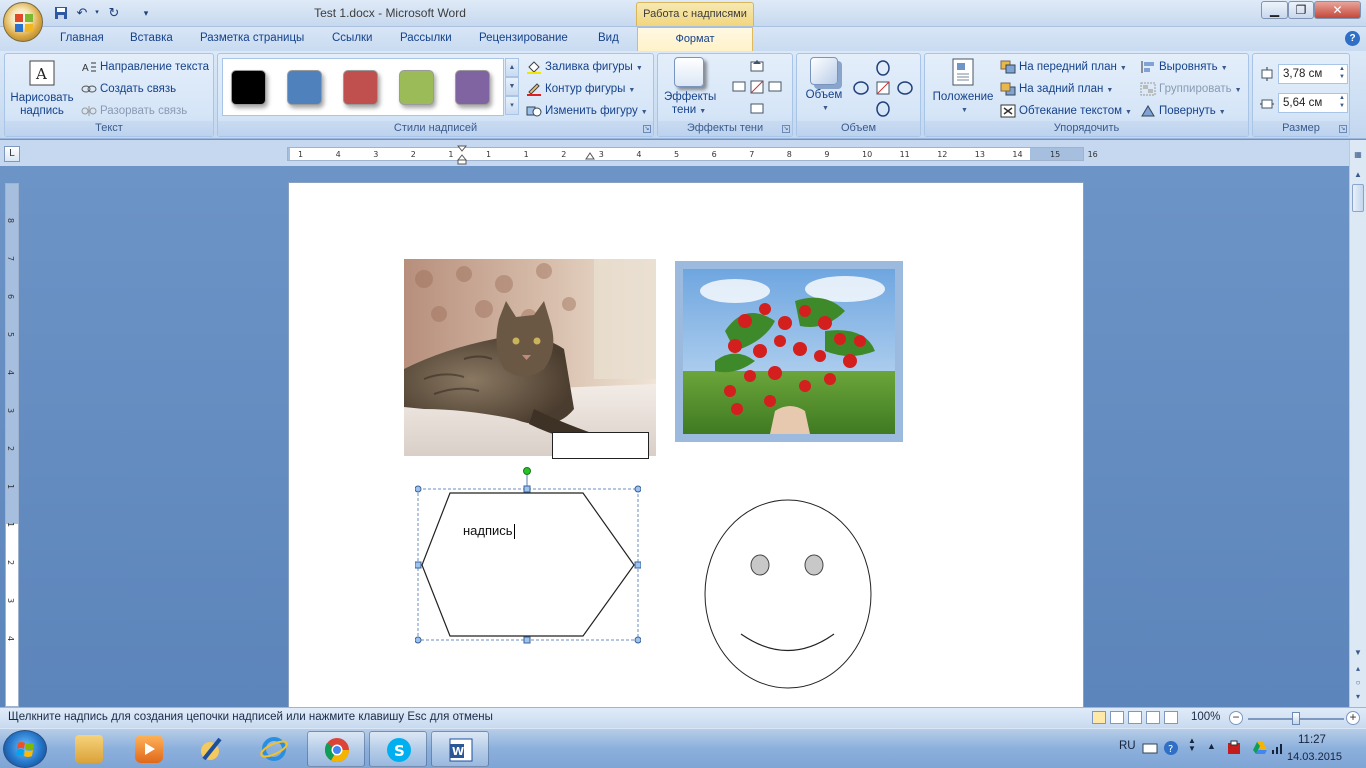  Describe the element at coordinates (1358, 669) in the screenshot. I see `previous-page-icon: ▴` at that location.